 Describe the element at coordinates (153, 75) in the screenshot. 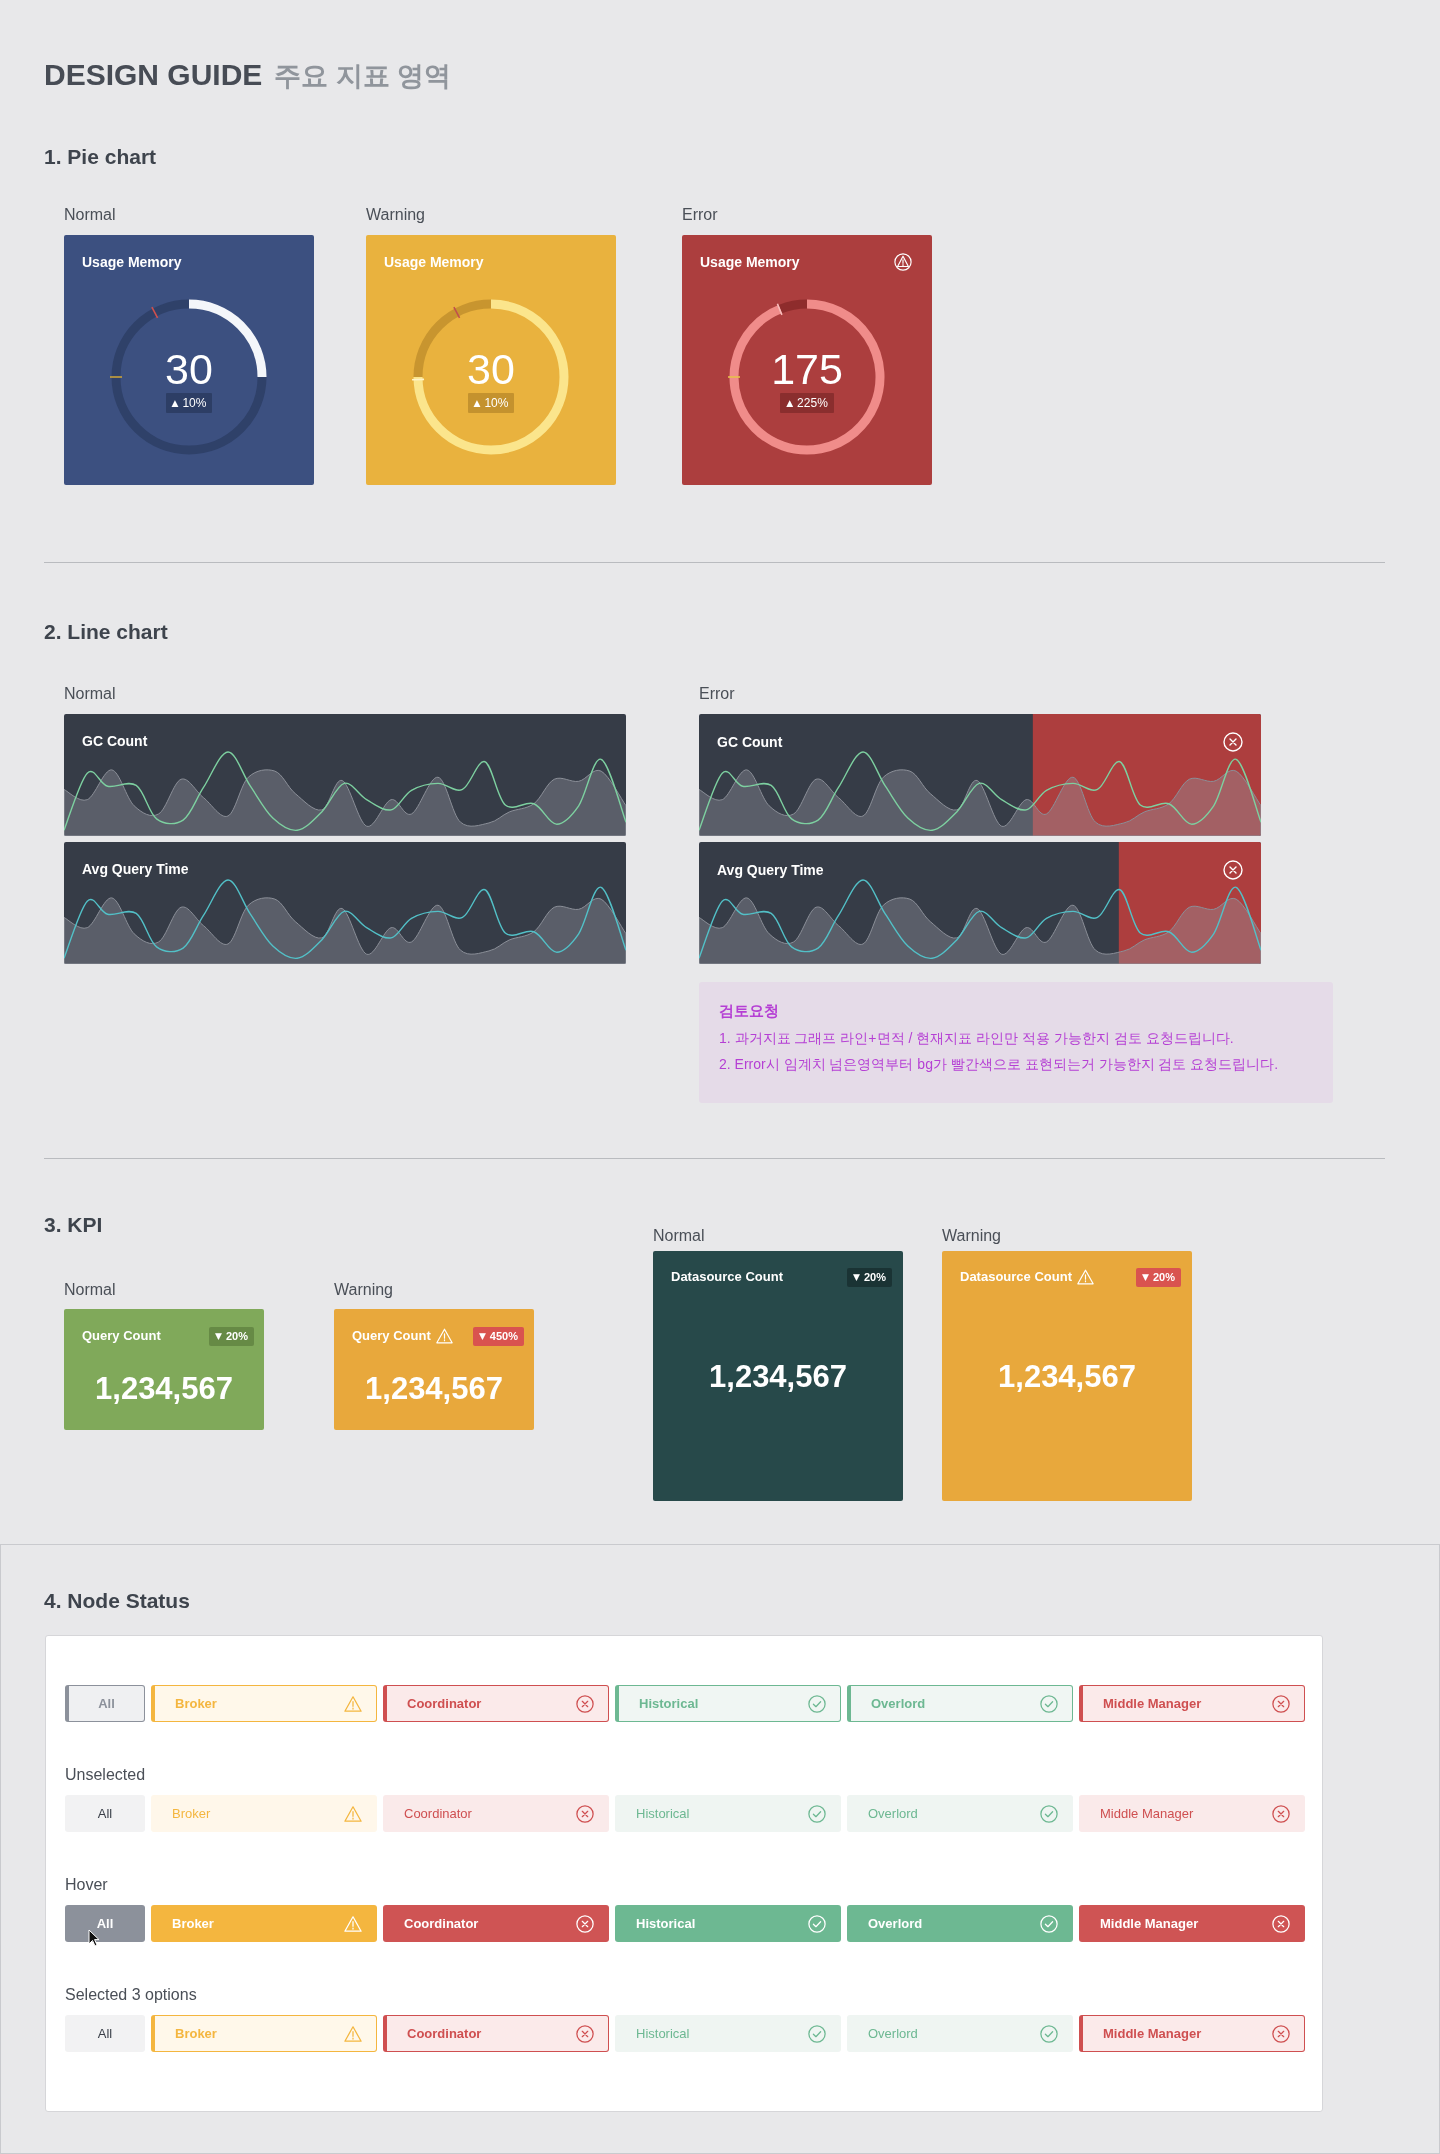

I see `page-title: DESIGN GUIDE` at that location.